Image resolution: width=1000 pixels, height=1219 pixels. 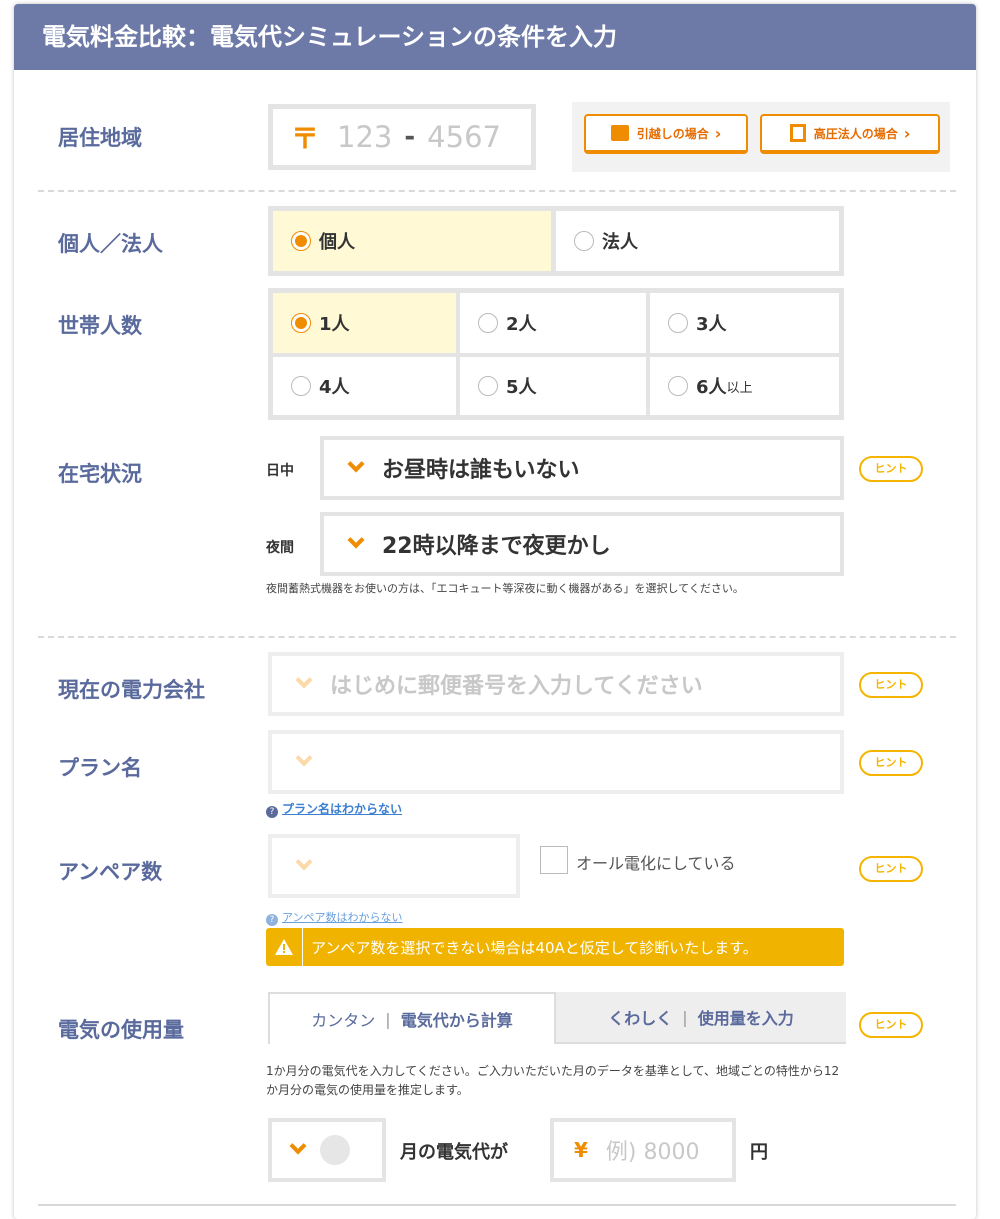 I want to click on tab-detail-input: くわしく | 使用量を入力, so click(x=701, y=1017).